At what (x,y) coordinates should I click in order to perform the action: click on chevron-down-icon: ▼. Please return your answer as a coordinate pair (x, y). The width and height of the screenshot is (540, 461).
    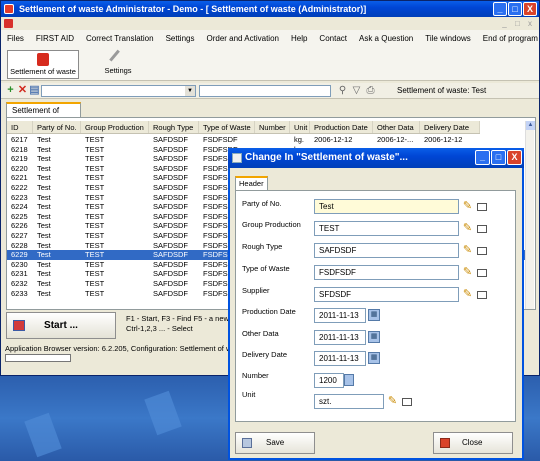
    Looking at the image, I should click on (190, 91).